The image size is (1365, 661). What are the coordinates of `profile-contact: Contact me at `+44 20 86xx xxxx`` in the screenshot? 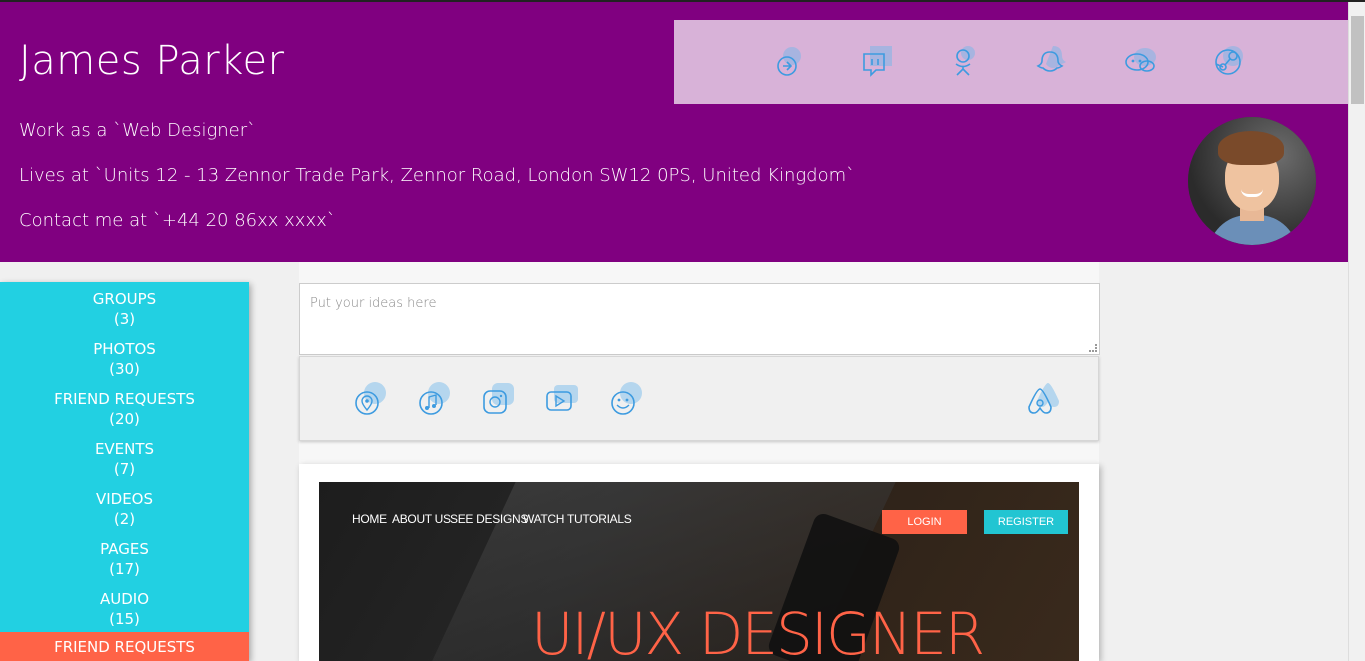 It's located at (177, 220).